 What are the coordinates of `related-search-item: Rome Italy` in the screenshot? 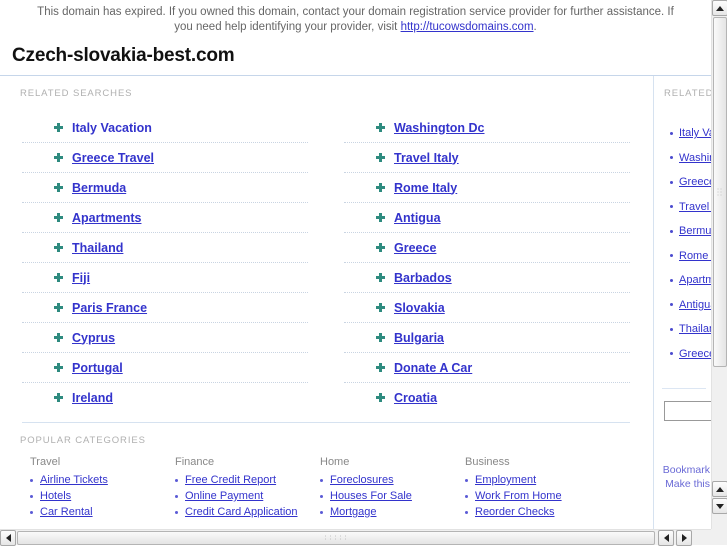 It's located at (487, 188).